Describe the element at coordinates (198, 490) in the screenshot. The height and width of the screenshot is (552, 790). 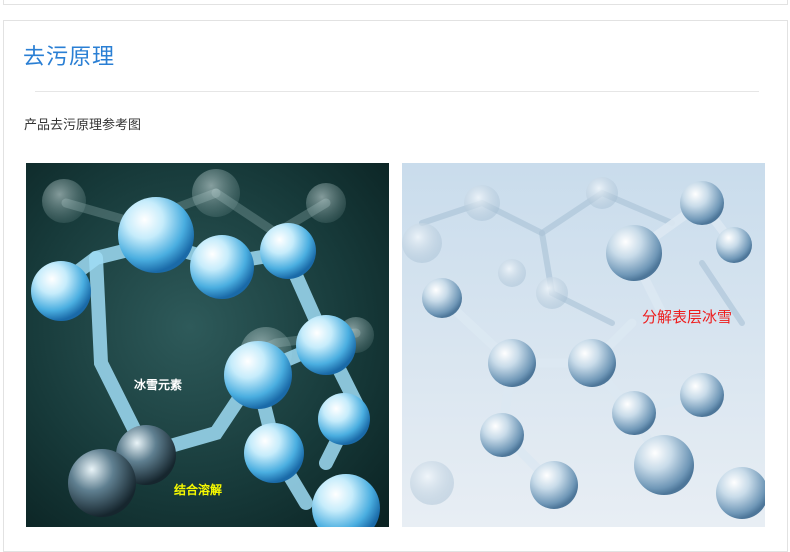
I see `label-combine-dissolve: 结合溶解` at that location.